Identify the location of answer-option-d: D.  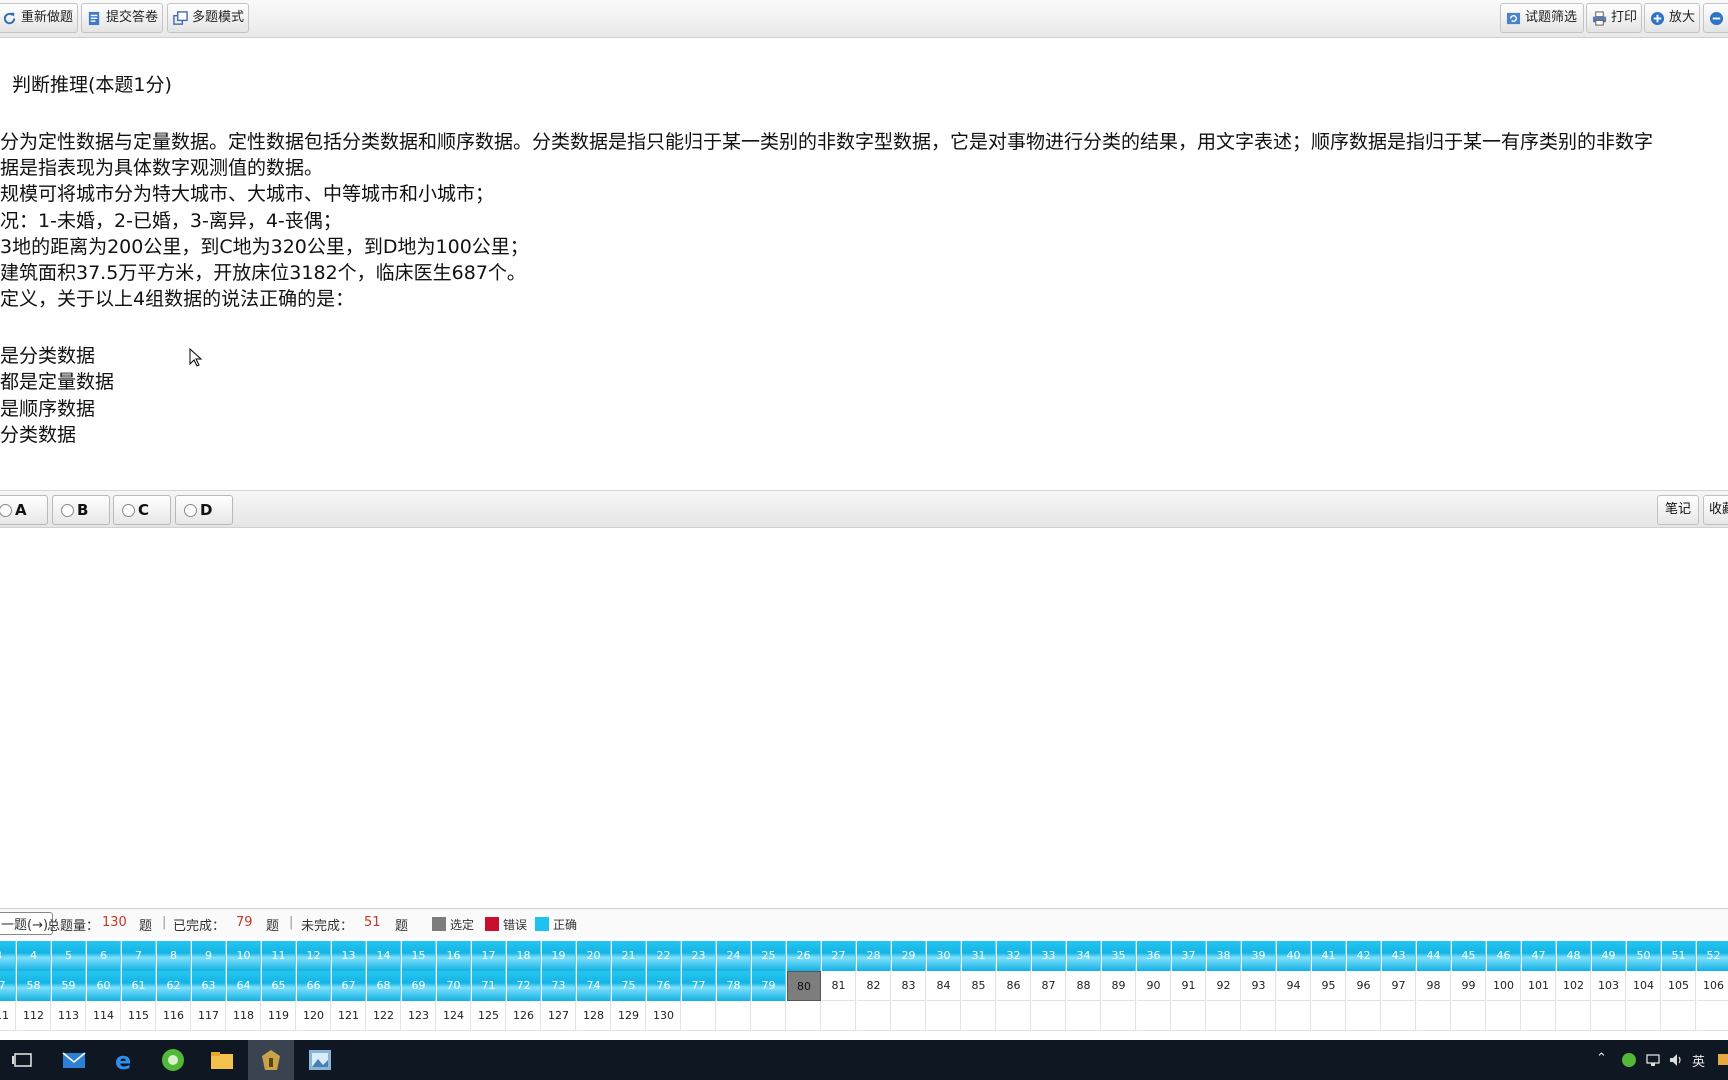
(204, 510).